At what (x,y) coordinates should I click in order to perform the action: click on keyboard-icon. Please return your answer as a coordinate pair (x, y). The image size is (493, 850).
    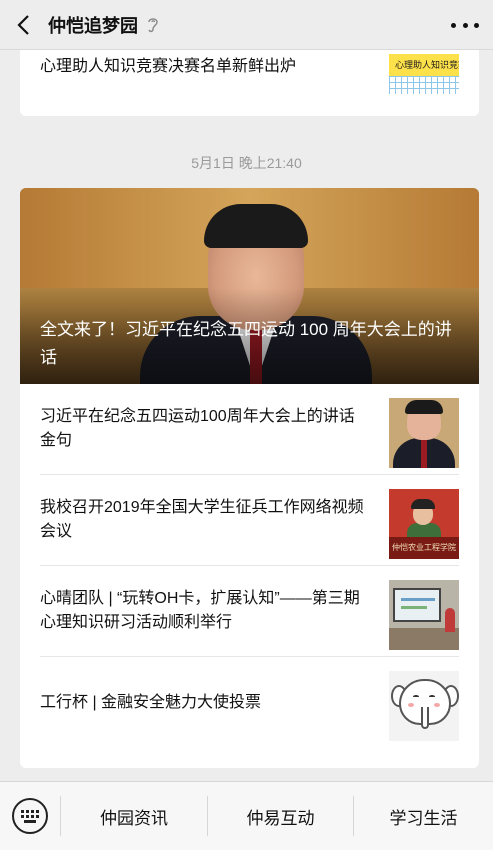
    Looking at the image, I should click on (30, 816).